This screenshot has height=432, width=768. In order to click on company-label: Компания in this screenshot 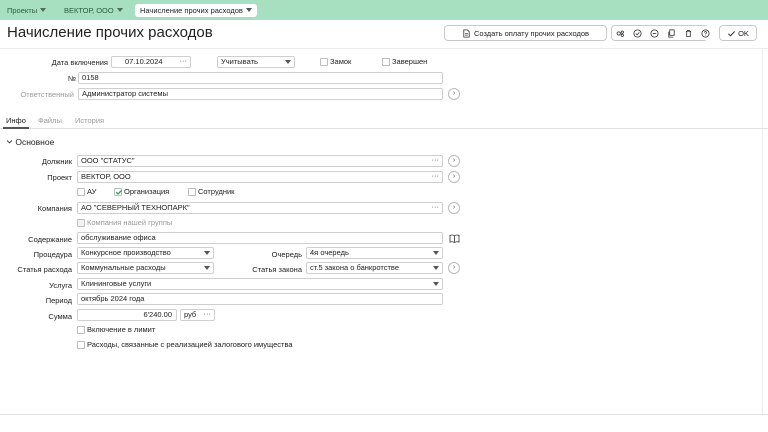, I will do `click(54, 208)`.